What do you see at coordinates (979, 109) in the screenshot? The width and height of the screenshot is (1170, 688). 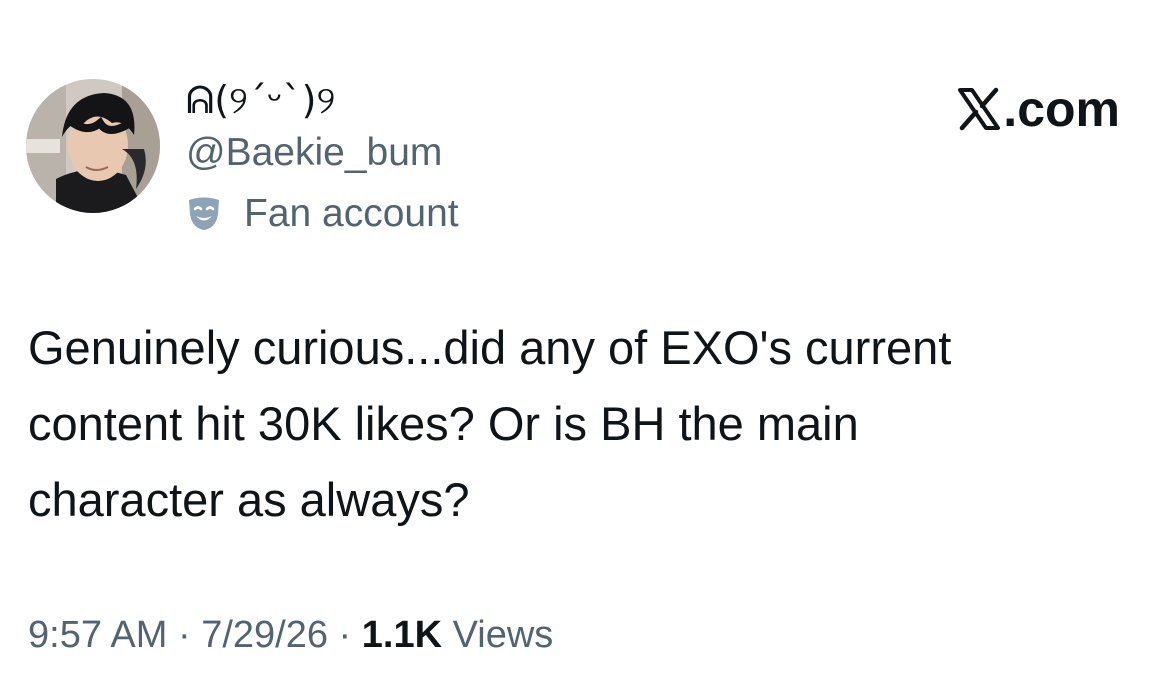 I see `x-logo-icon` at bounding box center [979, 109].